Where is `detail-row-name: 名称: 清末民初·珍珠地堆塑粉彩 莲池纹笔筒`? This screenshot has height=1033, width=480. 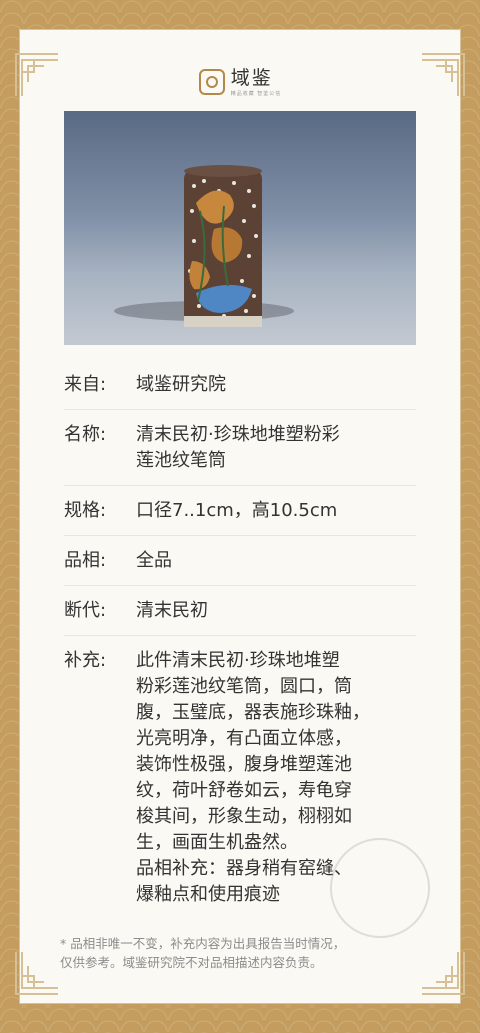
detail-row-name: 名称: 清末民初·珍珠地堆塑粉彩 莲池纹笔筒 is located at coordinates (240, 448).